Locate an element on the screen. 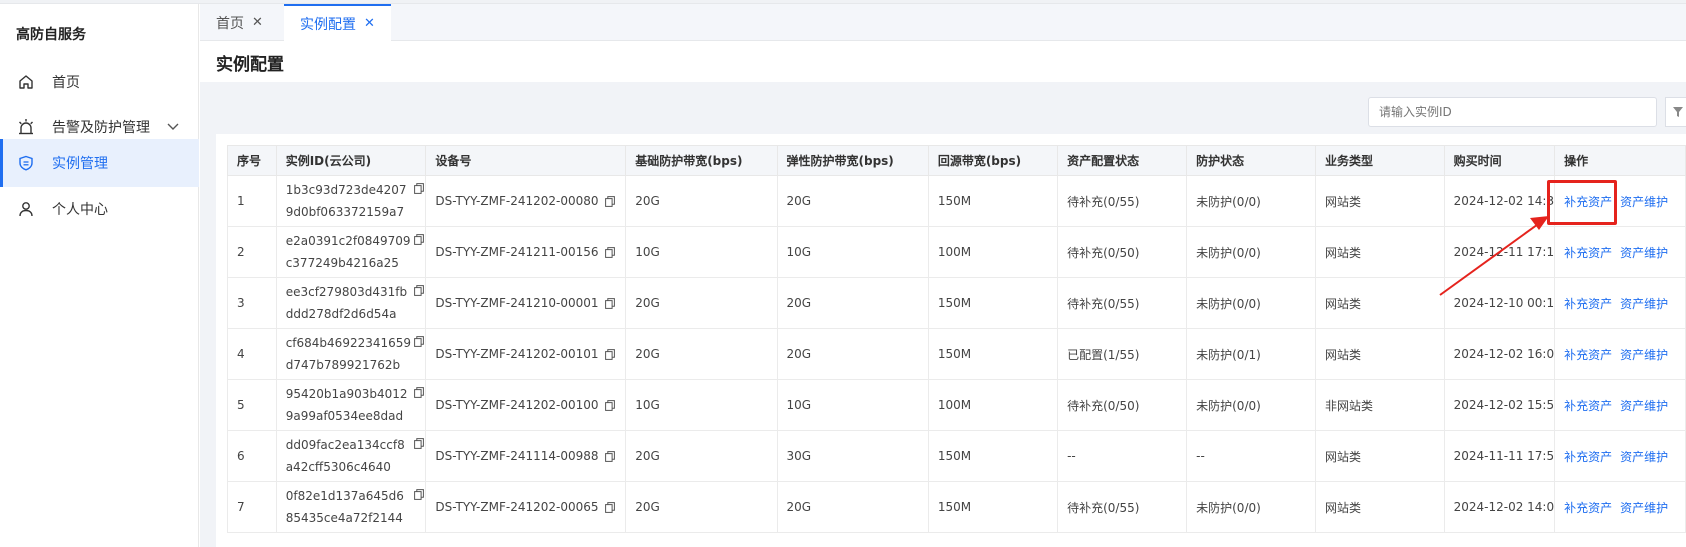 This screenshot has width=1686, height=547. device-number: DS-TYY-ZMF-241211-00156 is located at coordinates (517, 252).